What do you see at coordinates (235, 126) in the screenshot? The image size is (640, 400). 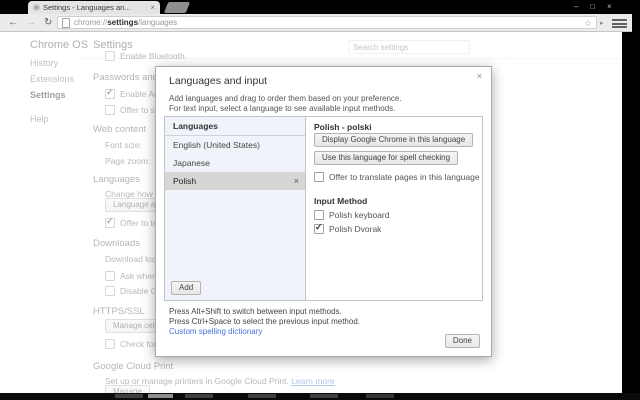 I see `languages-list-header: Languages` at bounding box center [235, 126].